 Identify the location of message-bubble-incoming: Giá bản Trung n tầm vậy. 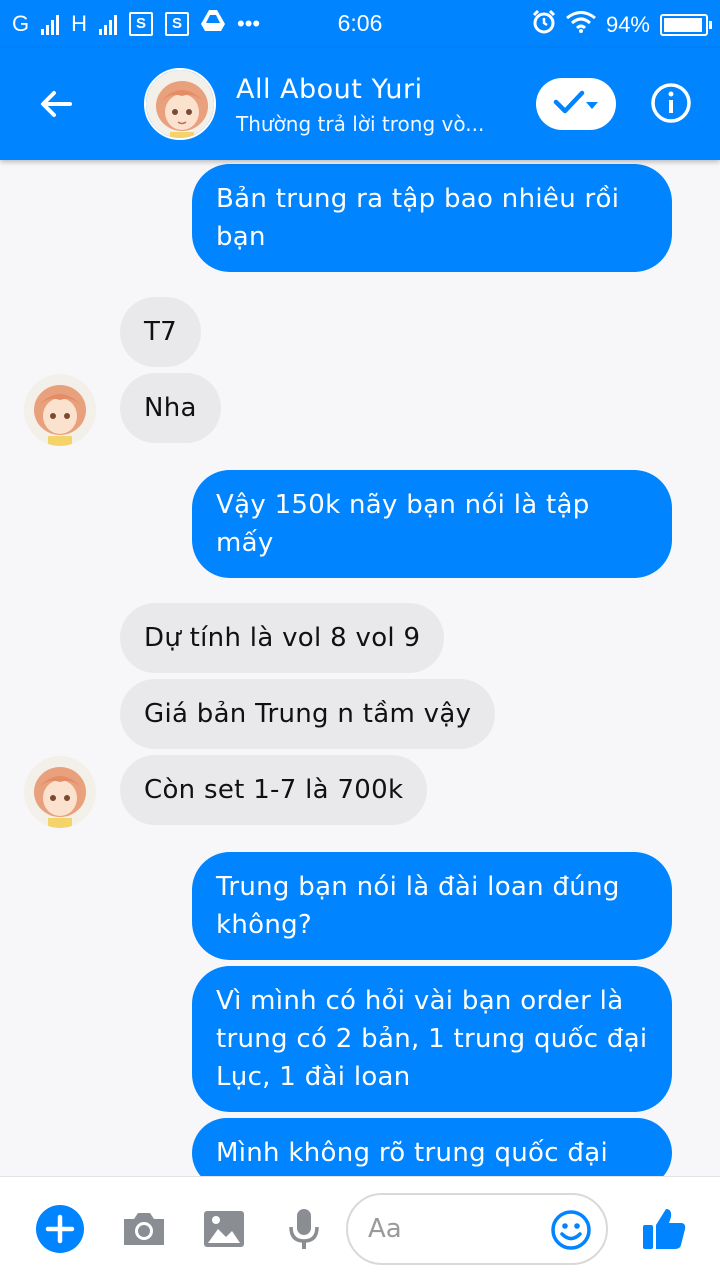
(308, 714).